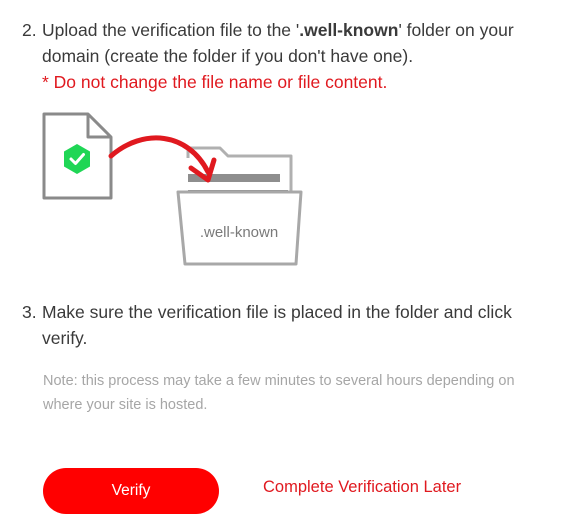 Image resolution: width=588 pixels, height=531 pixels. What do you see at coordinates (131, 491) in the screenshot?
I see `verify-button: Verify` at bounding box center [131, 491].